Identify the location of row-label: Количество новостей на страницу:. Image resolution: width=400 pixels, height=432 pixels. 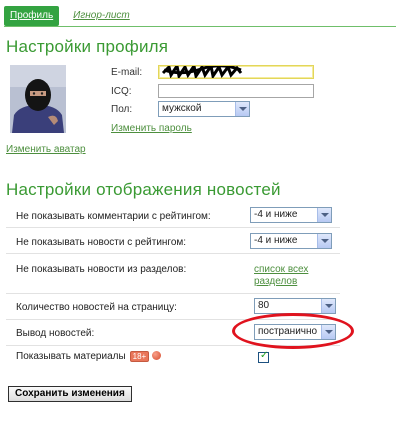
(96, 307).